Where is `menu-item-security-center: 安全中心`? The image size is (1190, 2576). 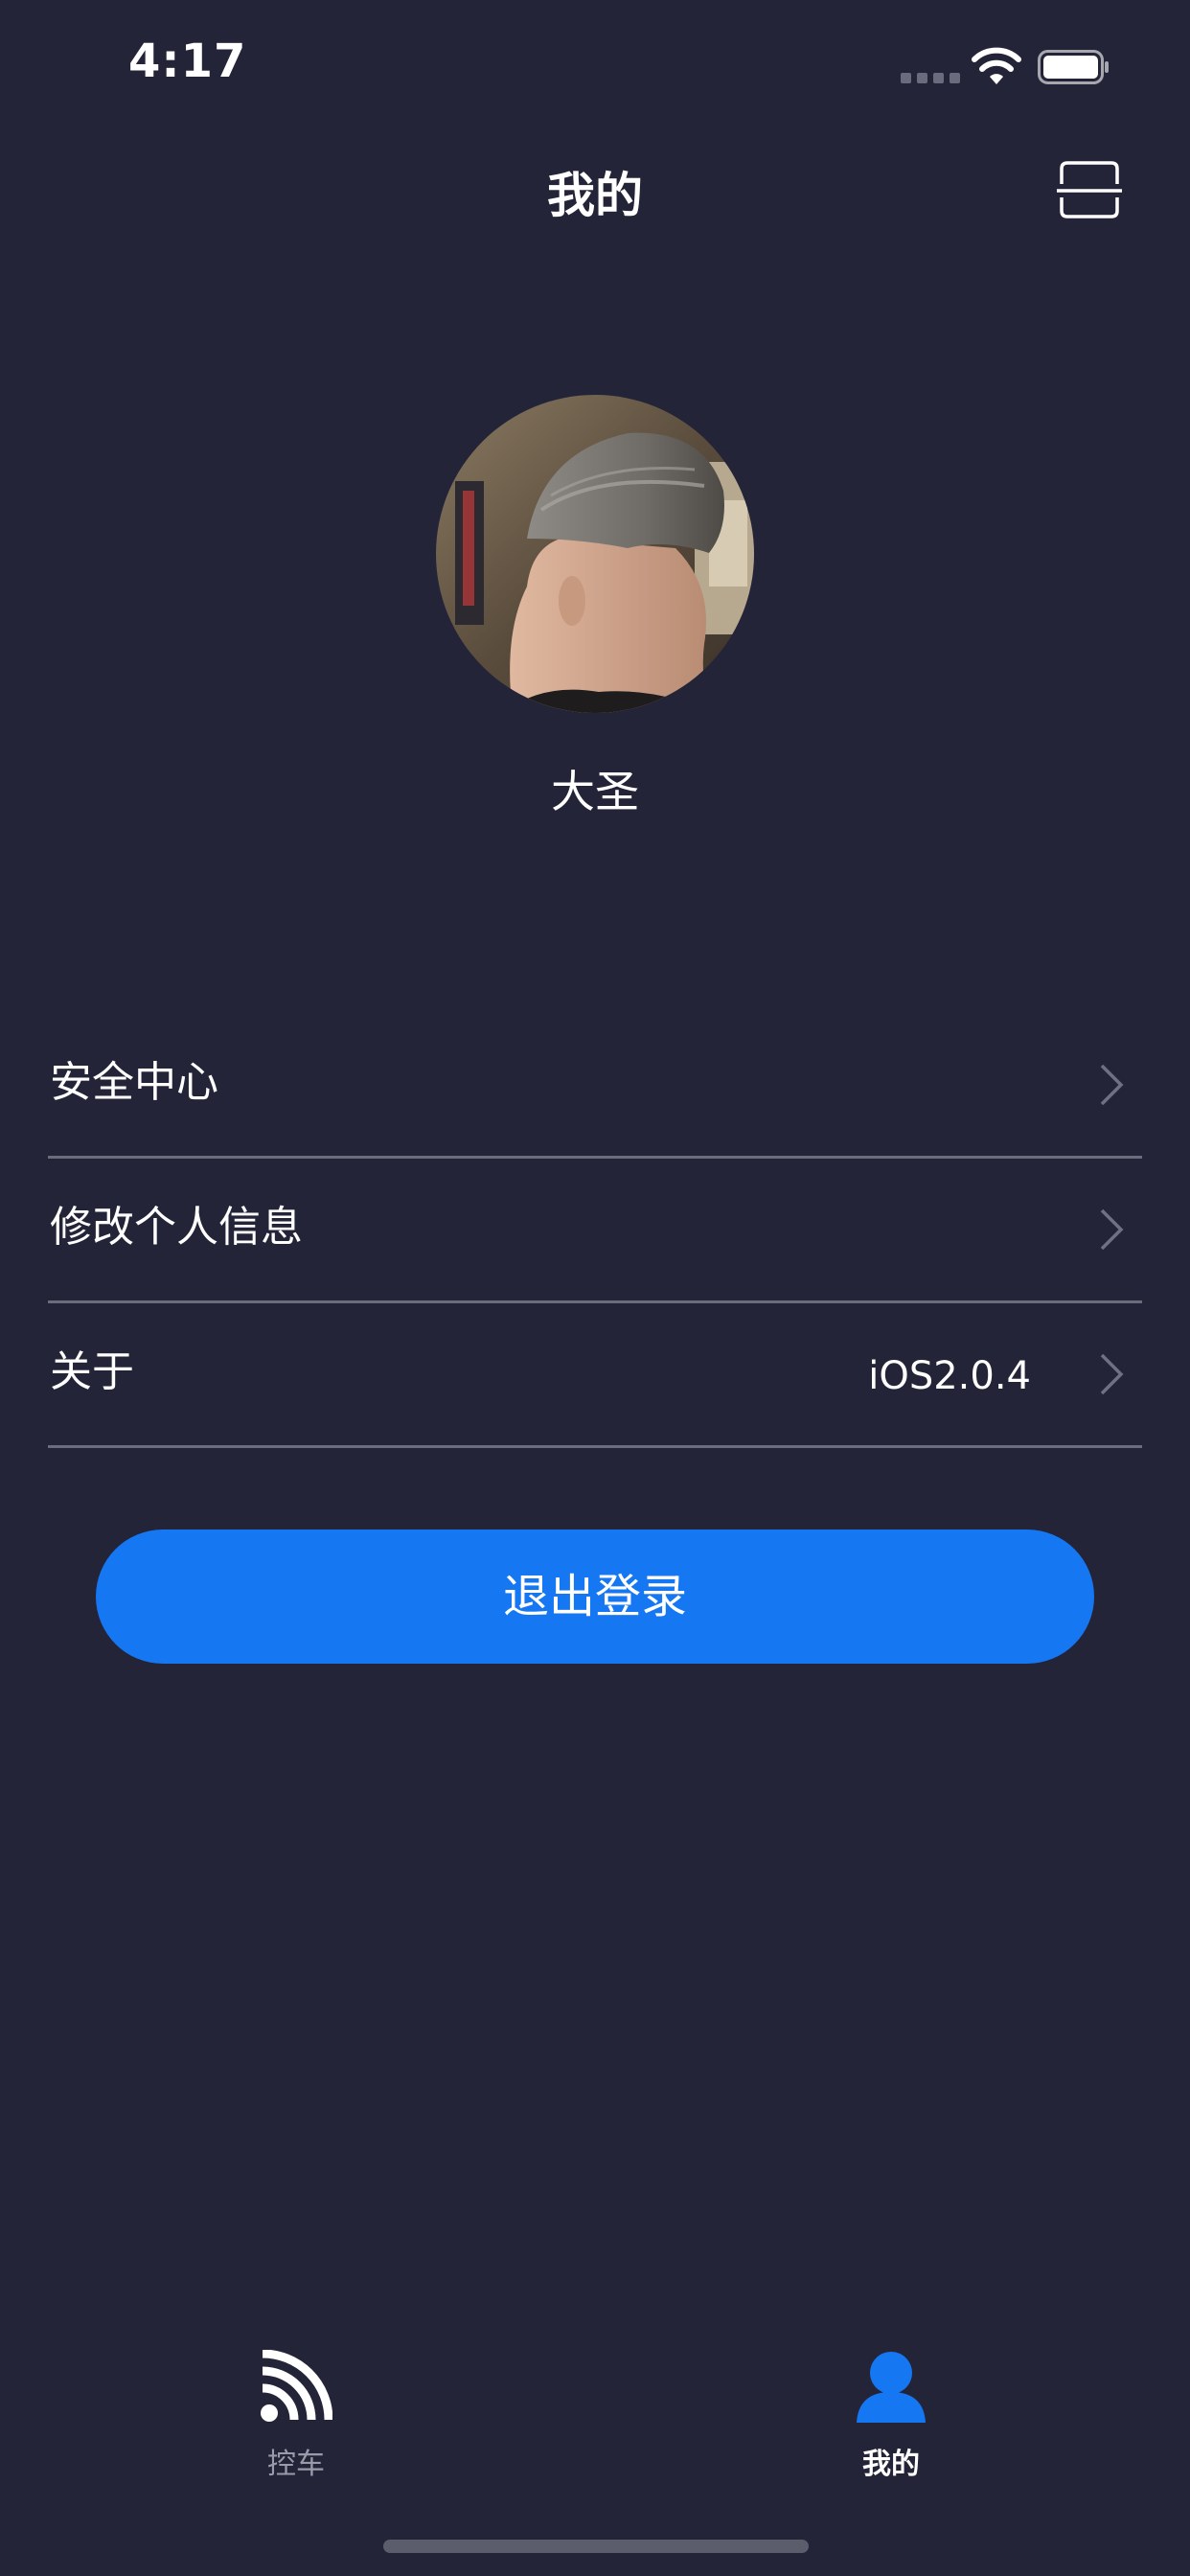 menu-item-security-center: 安全中心 is located at coordinates (595, 1086).